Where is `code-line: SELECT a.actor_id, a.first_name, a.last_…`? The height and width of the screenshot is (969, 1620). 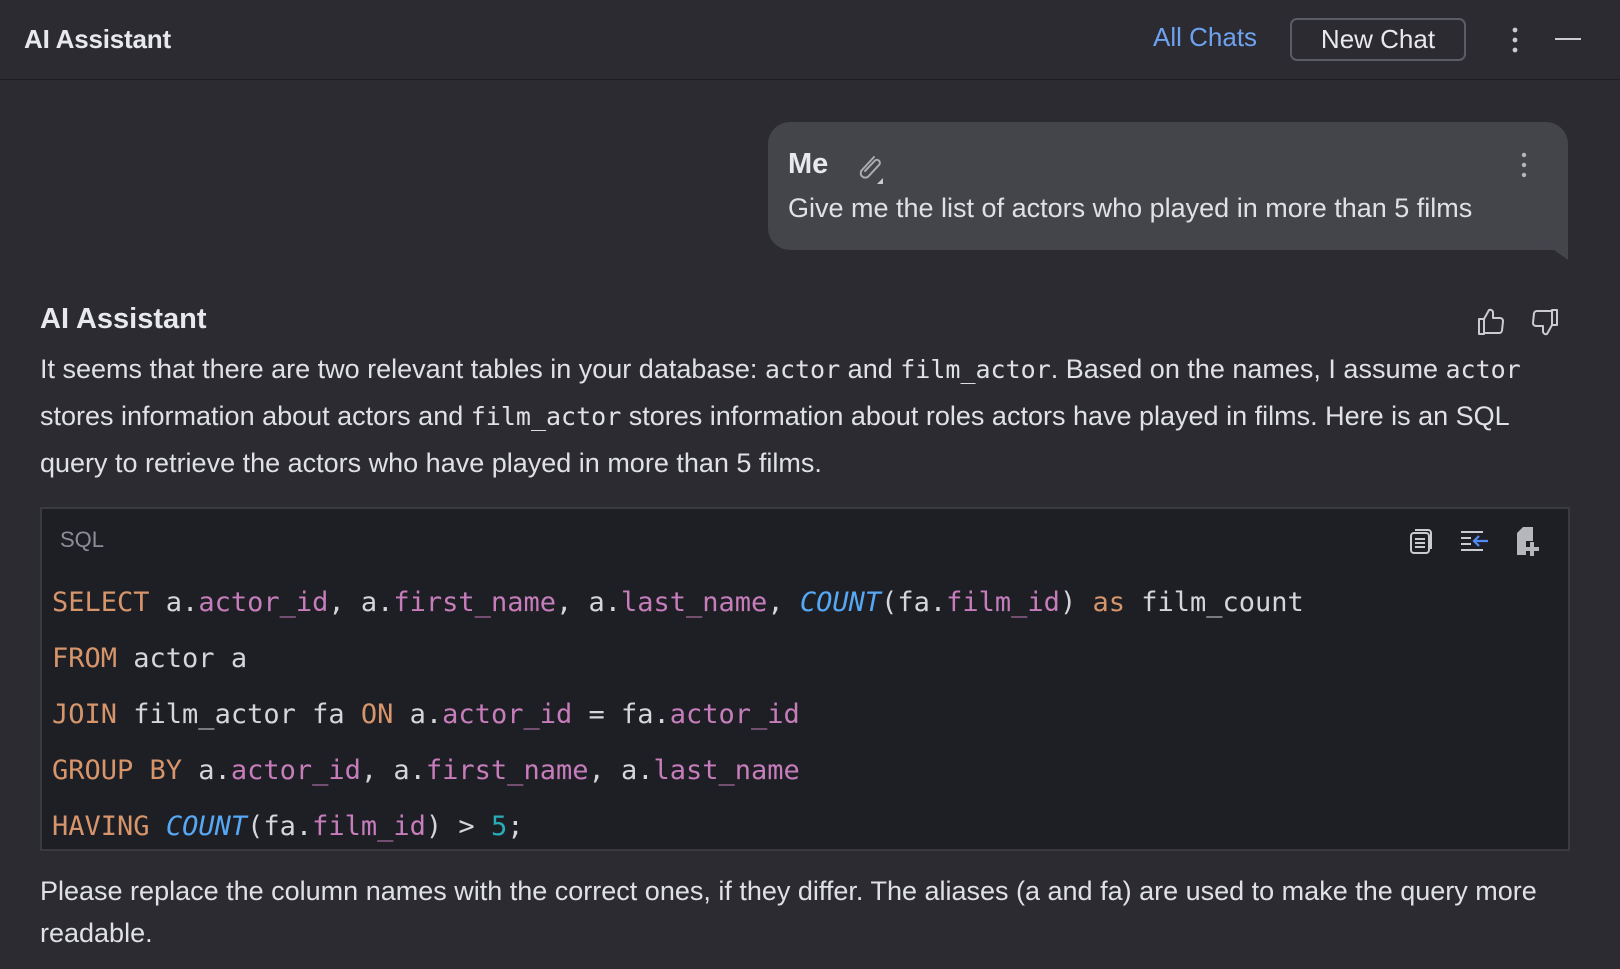 code-line: SELECT a.actor_id, a.first_name, a.last_… is located at coordinates (678, 603).